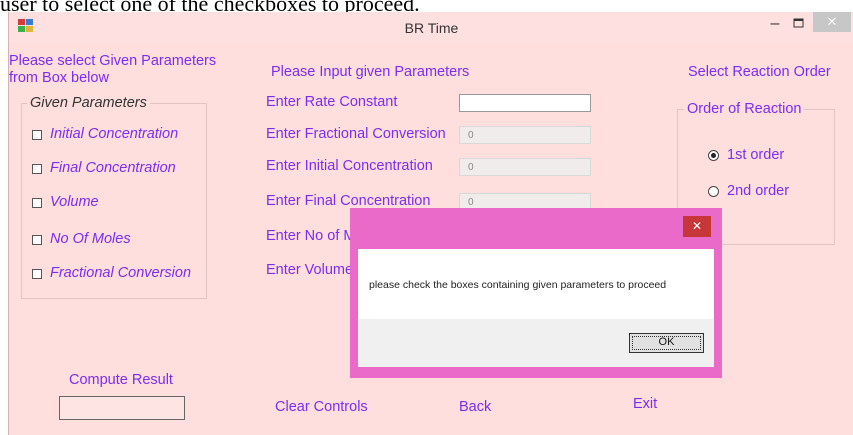 The width and height of the screenshot is (853, 435). What do you see at coordinates (713, 191) in the screenshot?
I see `radio-unselected-icon` at bounding box center [713, 191].